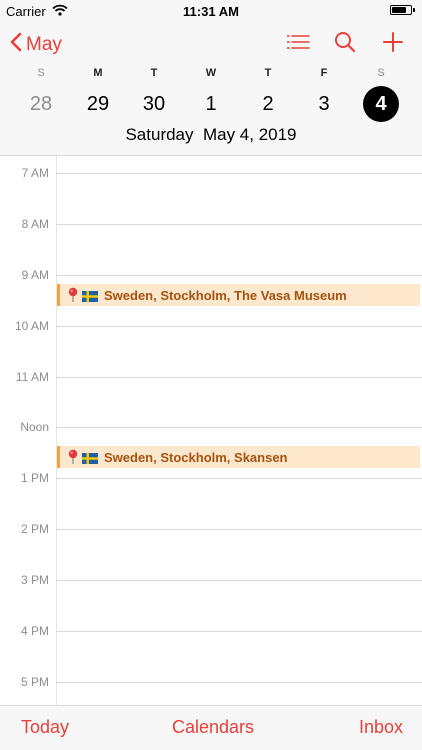 The width and height of the screenshot is (422, 750). What do you see at coordinates (34, 427) in the screenshot?
I see `hour-label: Noon` at bounding box center [34, 427].